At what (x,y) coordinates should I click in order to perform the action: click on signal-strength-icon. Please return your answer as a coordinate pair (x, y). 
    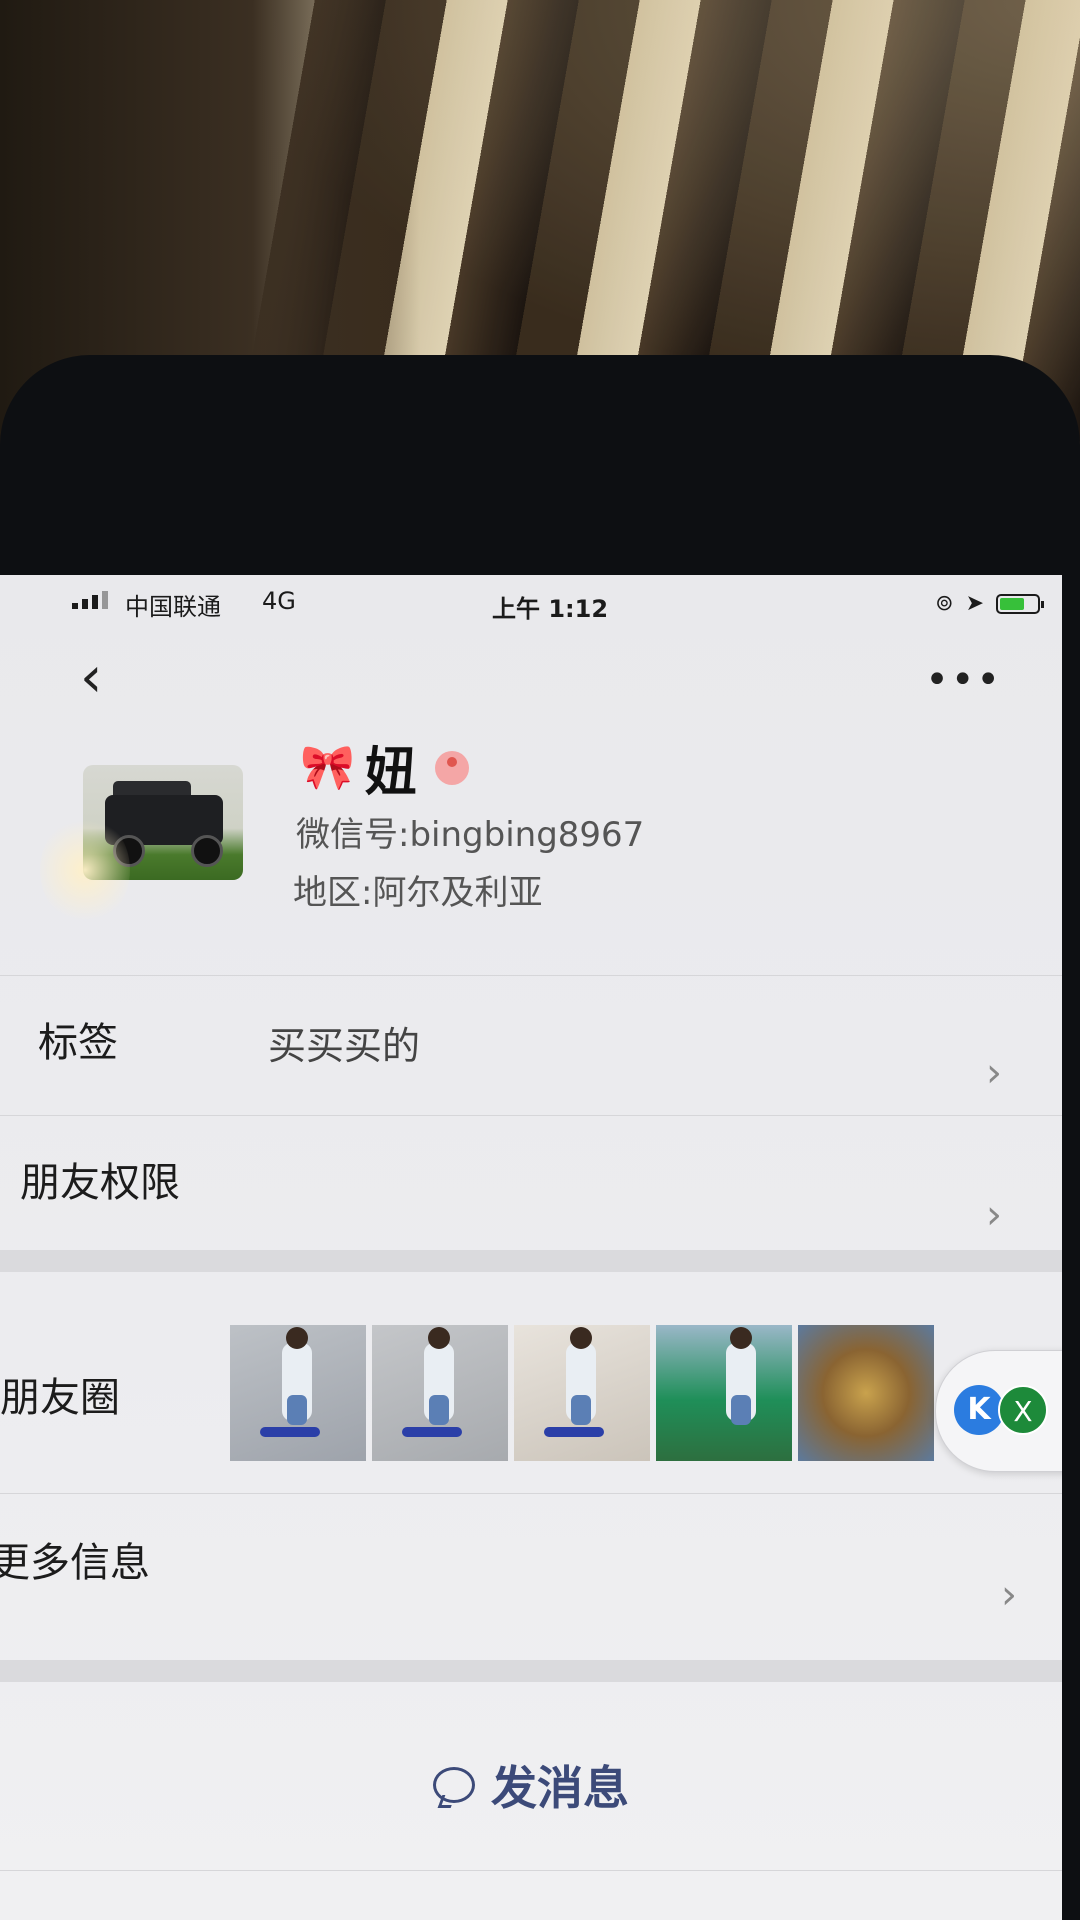
    Looking at the image, I should click on (90, 600).